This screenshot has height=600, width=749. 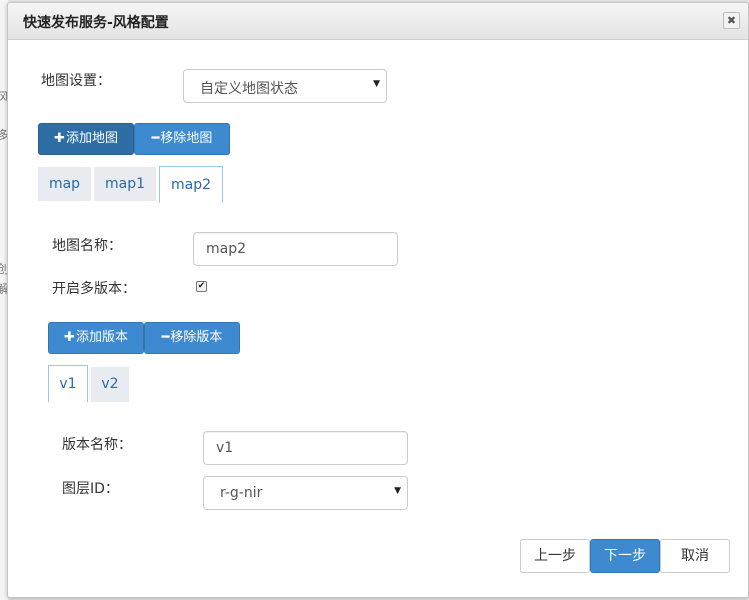 What do you see at coordinates (295, 249) in the screenshot?
I see `map-name-input: map2` at bounding box center [295, 249].